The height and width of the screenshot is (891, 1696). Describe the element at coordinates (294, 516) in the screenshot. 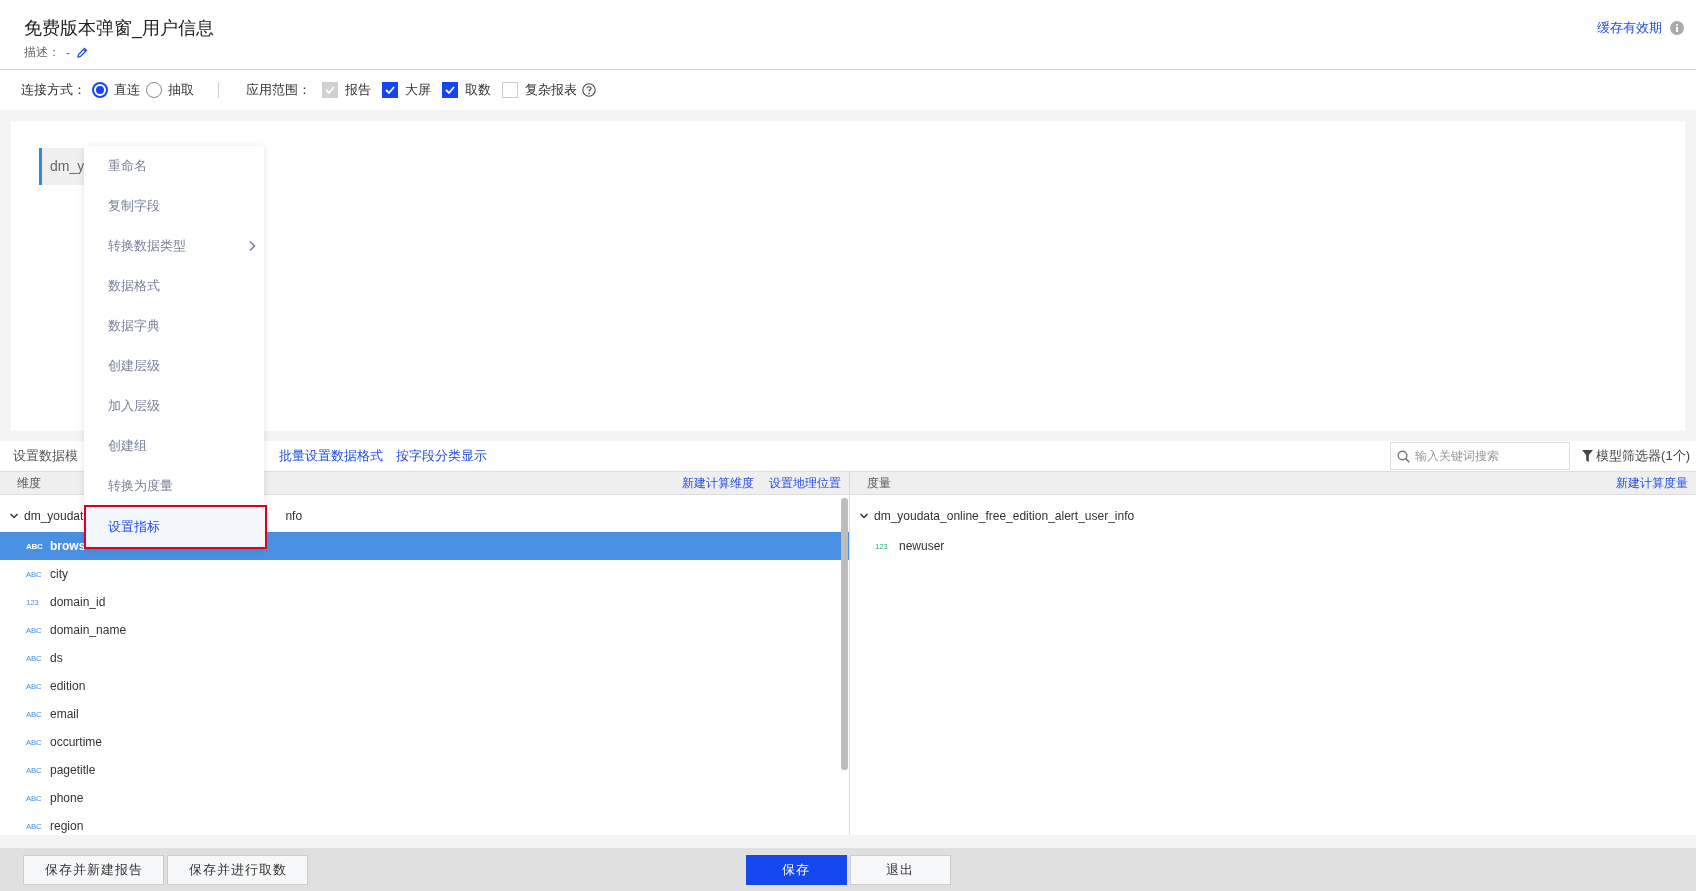

I see `group-label: nfo` at that location.